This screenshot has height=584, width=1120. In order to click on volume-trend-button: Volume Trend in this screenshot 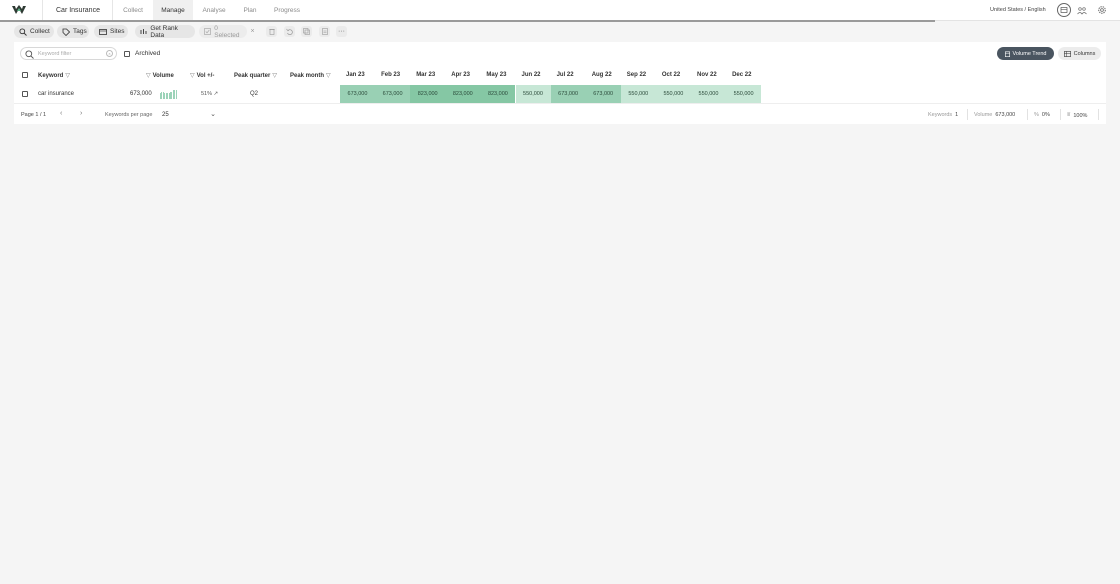, I will do `click(1025, 53)`.